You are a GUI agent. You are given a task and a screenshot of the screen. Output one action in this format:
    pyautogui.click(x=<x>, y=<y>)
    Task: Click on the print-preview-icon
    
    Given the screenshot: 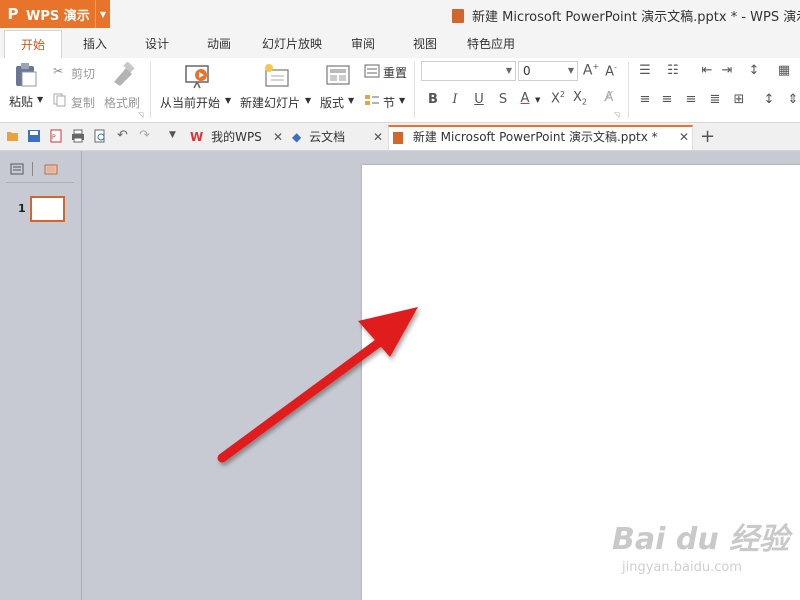 What is the action you would take?
    pyautogui.click(x=100, y=136)
    